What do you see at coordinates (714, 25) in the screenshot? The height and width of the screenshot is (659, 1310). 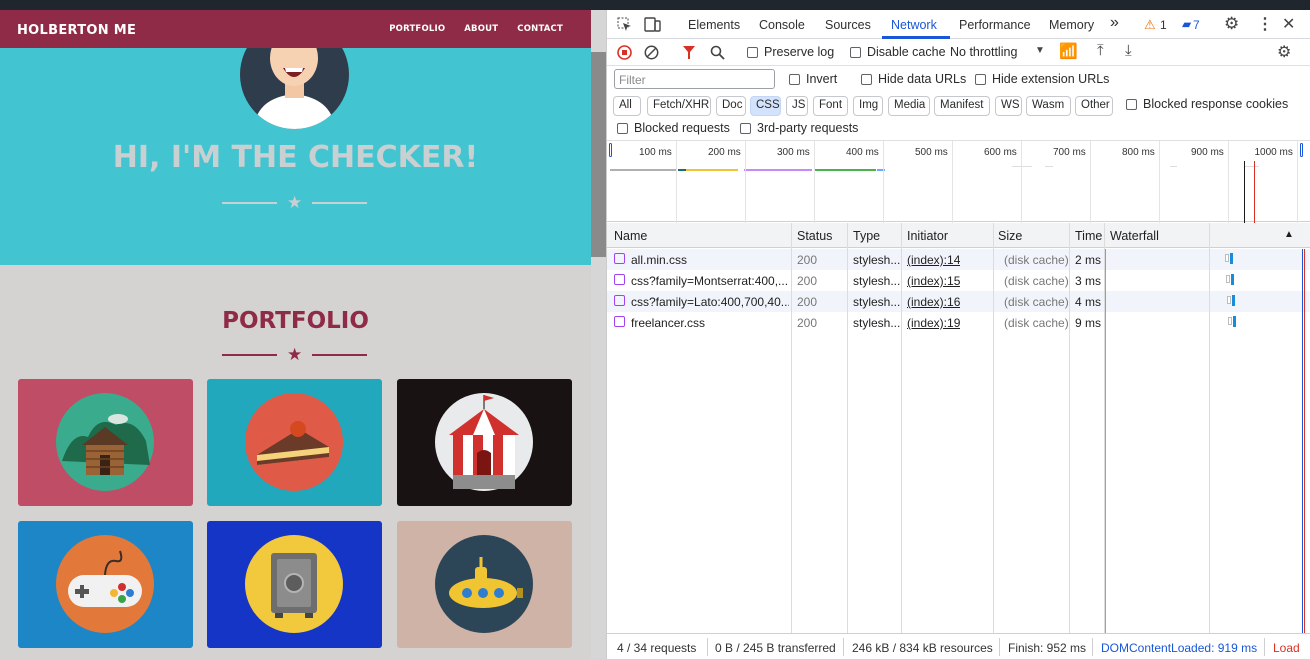 I see `tab-elements: Elements` at bounding box center [714, 25].